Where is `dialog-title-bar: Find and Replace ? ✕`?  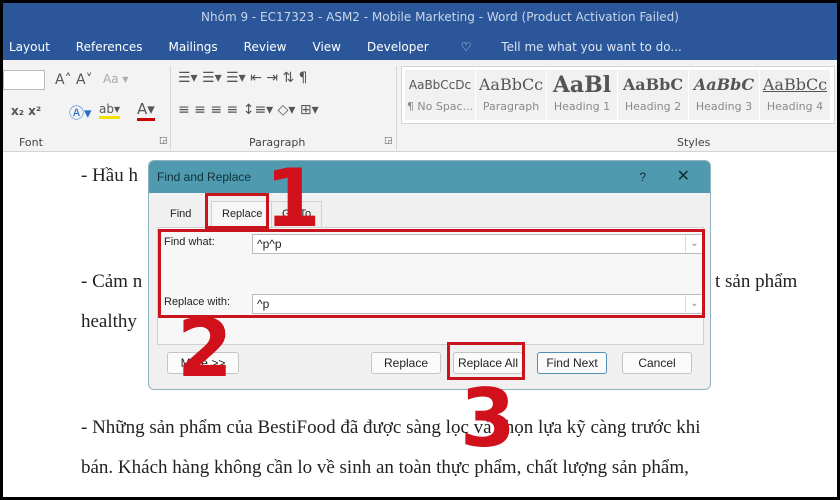 dialog-title-bar: Find and Replace ? ✕ is located at coordinates (429, 177).